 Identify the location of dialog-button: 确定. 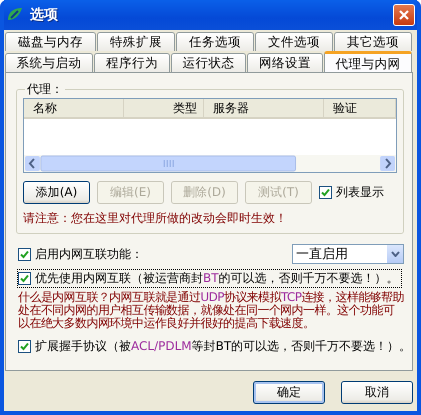
(289, 392).